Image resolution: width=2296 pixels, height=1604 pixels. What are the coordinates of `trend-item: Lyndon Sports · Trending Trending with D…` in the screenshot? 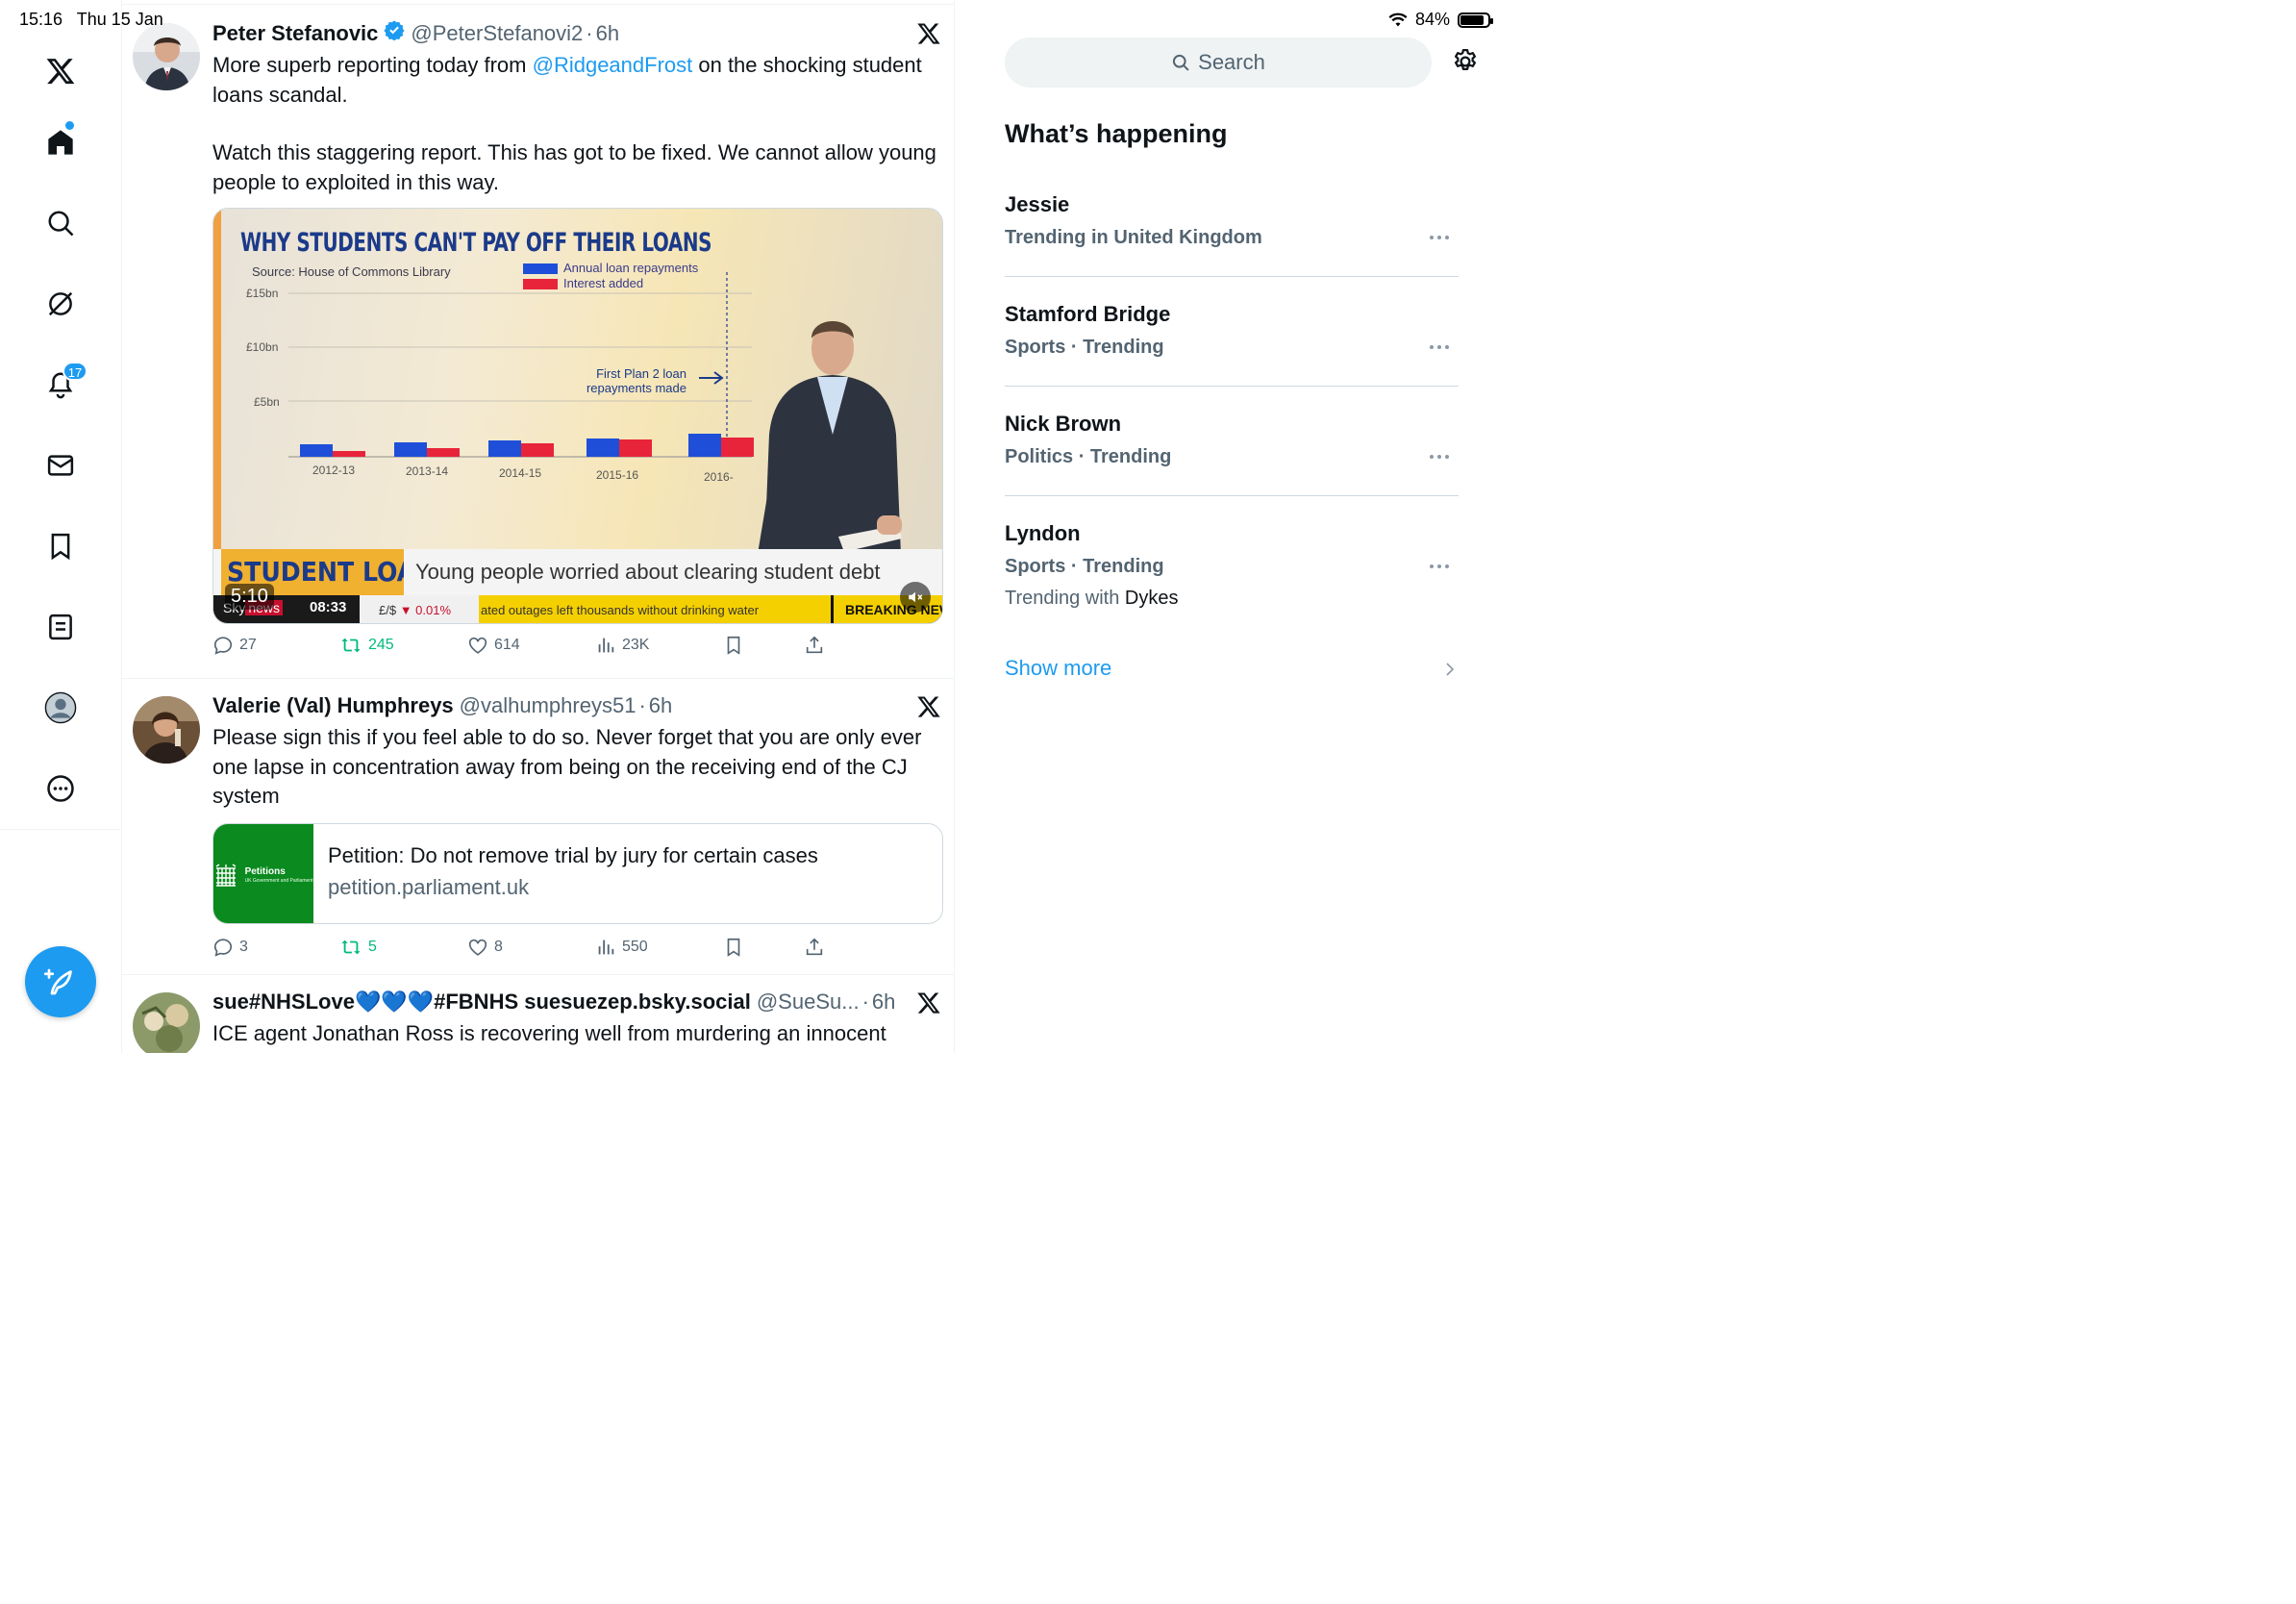 It's located at (1232, 574).